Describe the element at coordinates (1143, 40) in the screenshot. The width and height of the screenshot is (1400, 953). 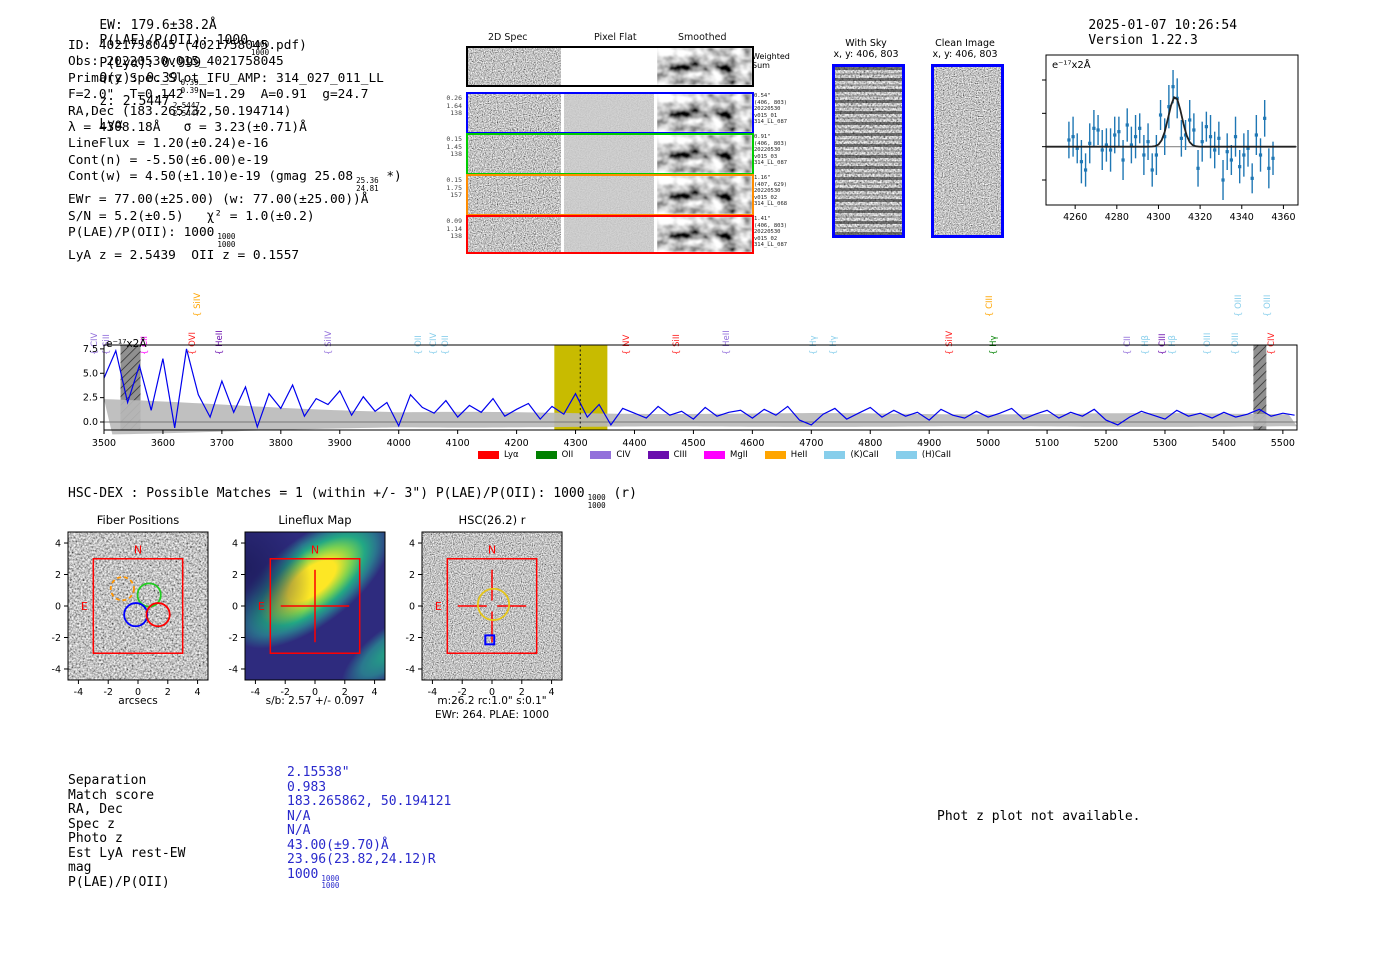
I see `version: Version 1.22.3` at that location.